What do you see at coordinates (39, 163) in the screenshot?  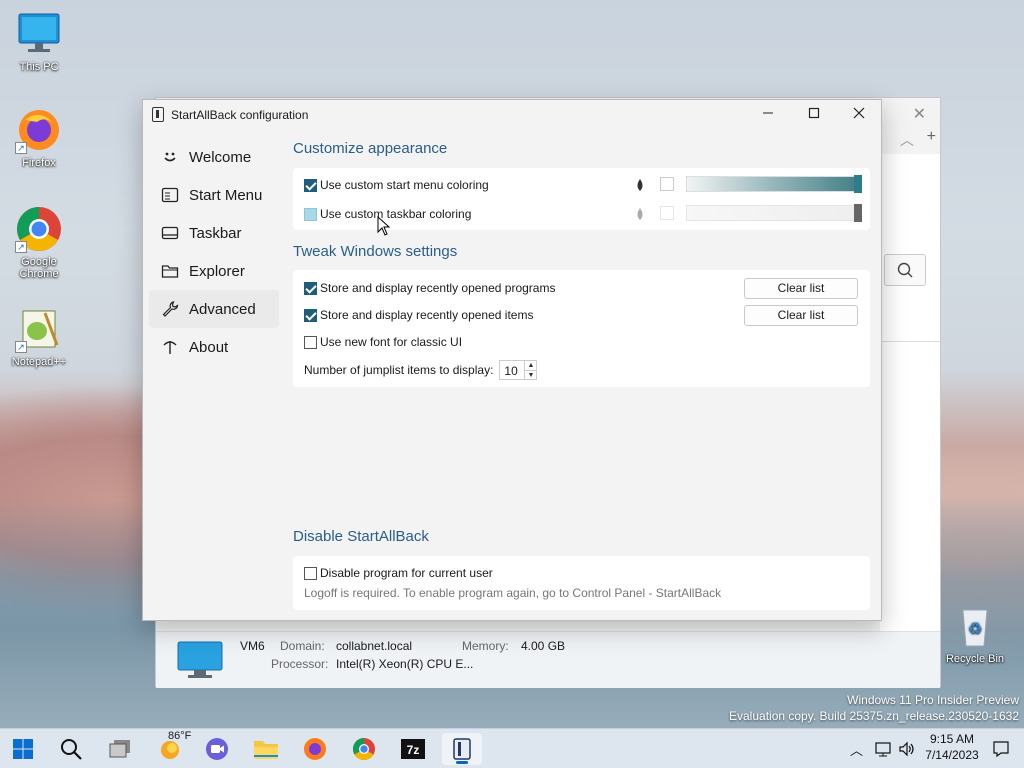 I see `desktop-icon-label: Firefox` at bounding box center [39, 163].